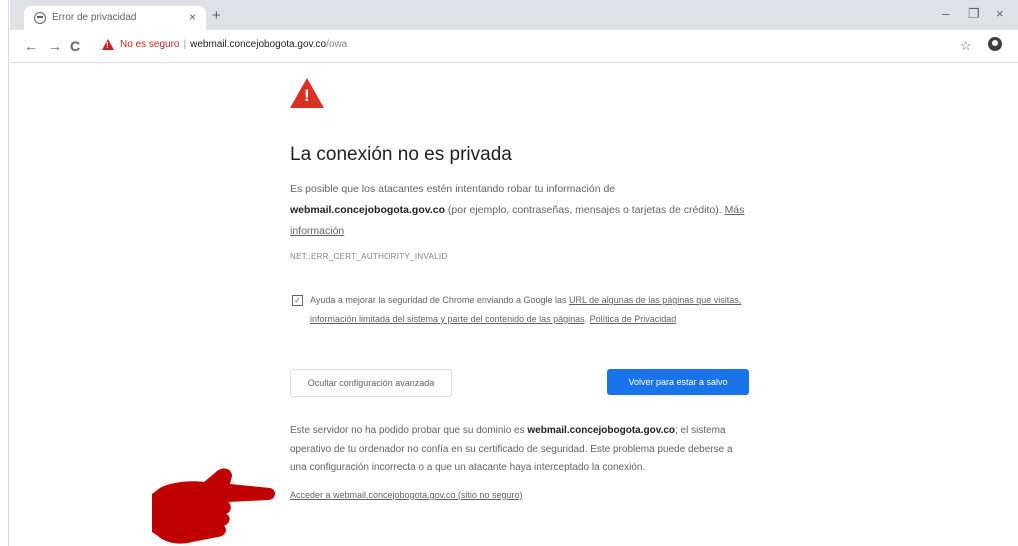 The image size is (1018, 546). I want to click on globe-icon, so click(40, 18).